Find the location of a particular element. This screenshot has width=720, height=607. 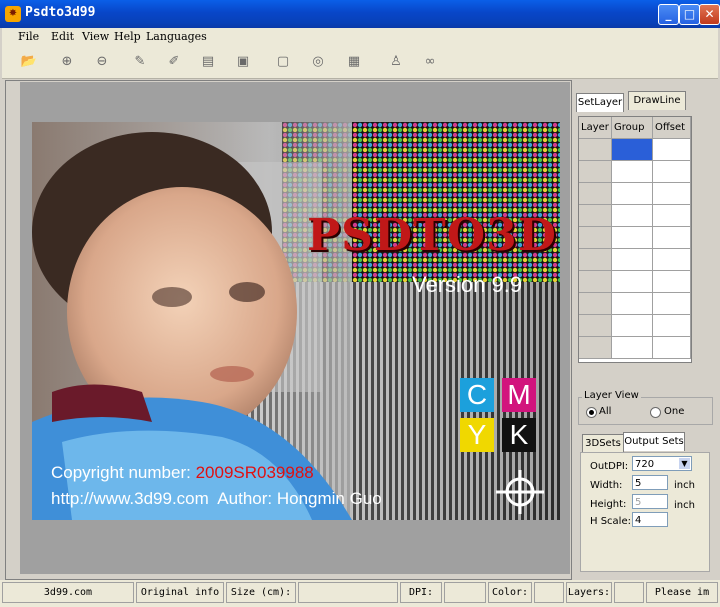

radio-one is located at coordinates (655, 412).